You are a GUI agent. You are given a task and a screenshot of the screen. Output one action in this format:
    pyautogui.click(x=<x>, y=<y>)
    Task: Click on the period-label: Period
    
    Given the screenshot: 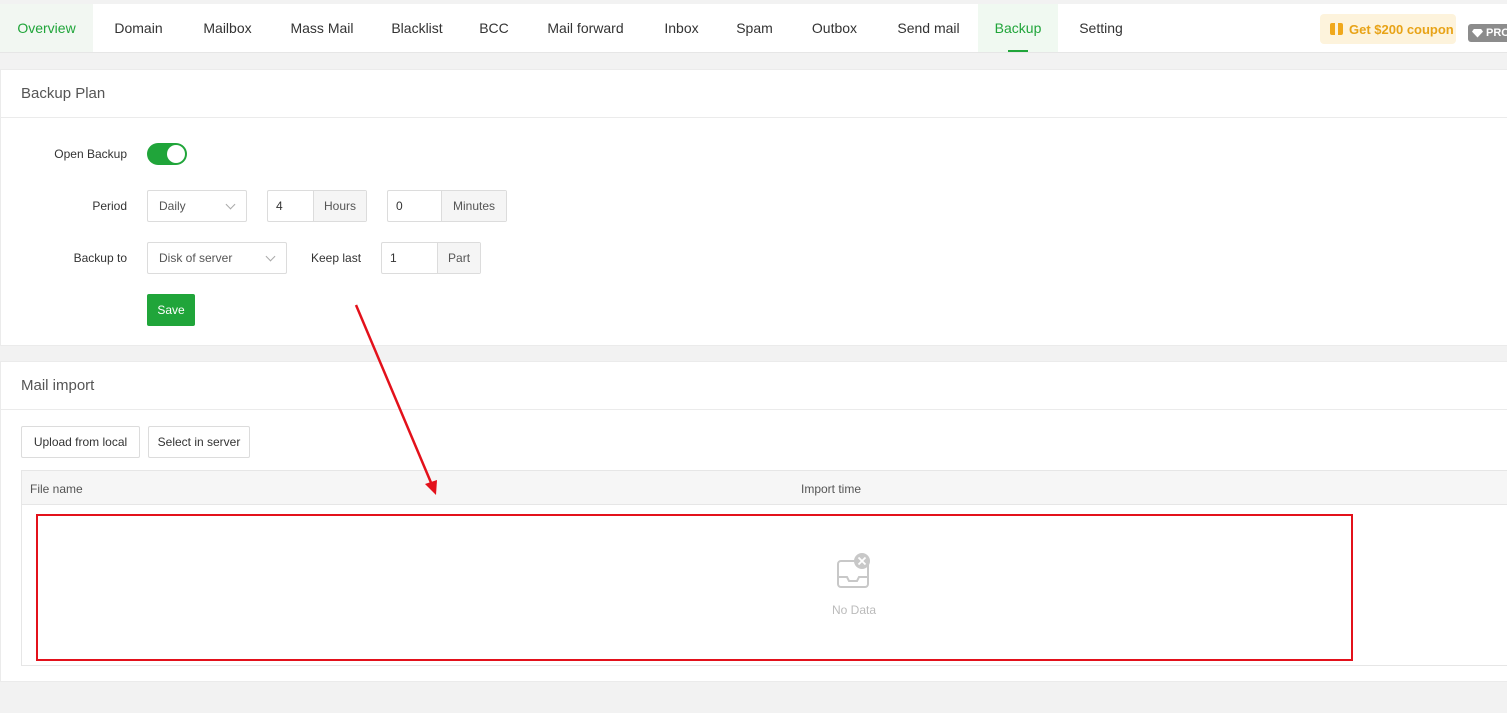 What is the action you would take?
    pyautogui.click(x=109, y=206)
    